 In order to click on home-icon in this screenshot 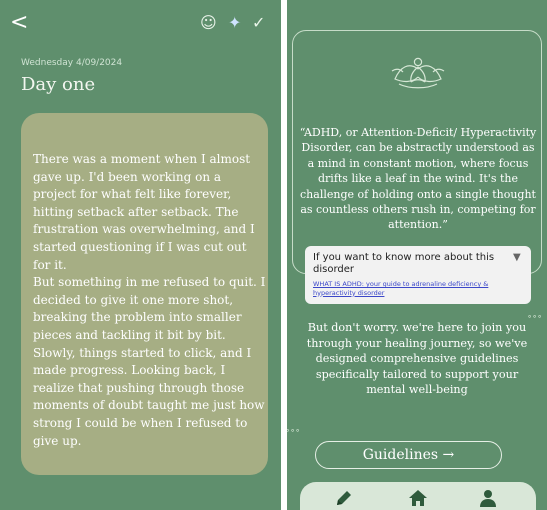, I will do `click(418, 498)`.